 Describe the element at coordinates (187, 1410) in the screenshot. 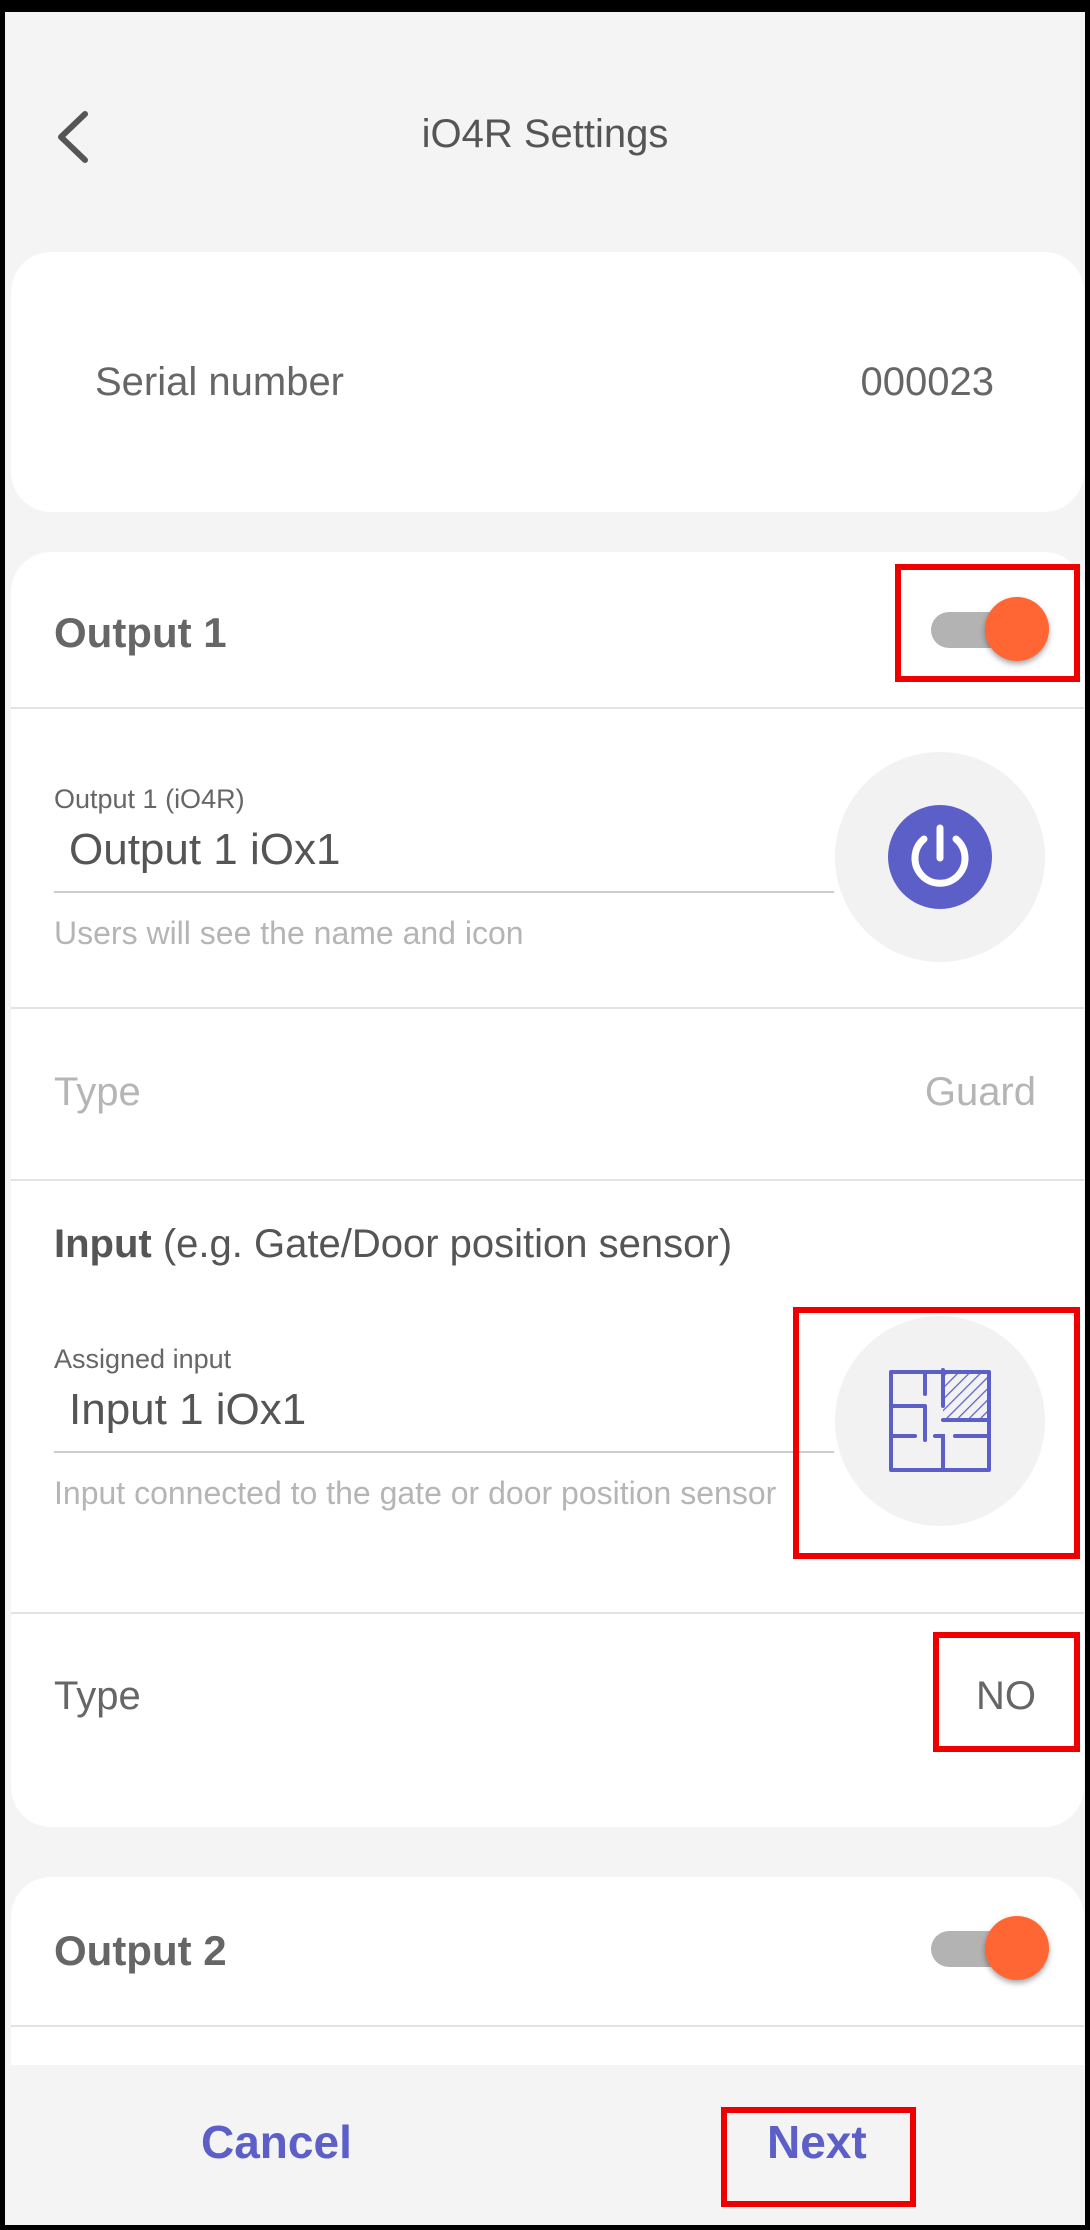

I see `assigned-input-field: Input 1 iOx1` at that location.